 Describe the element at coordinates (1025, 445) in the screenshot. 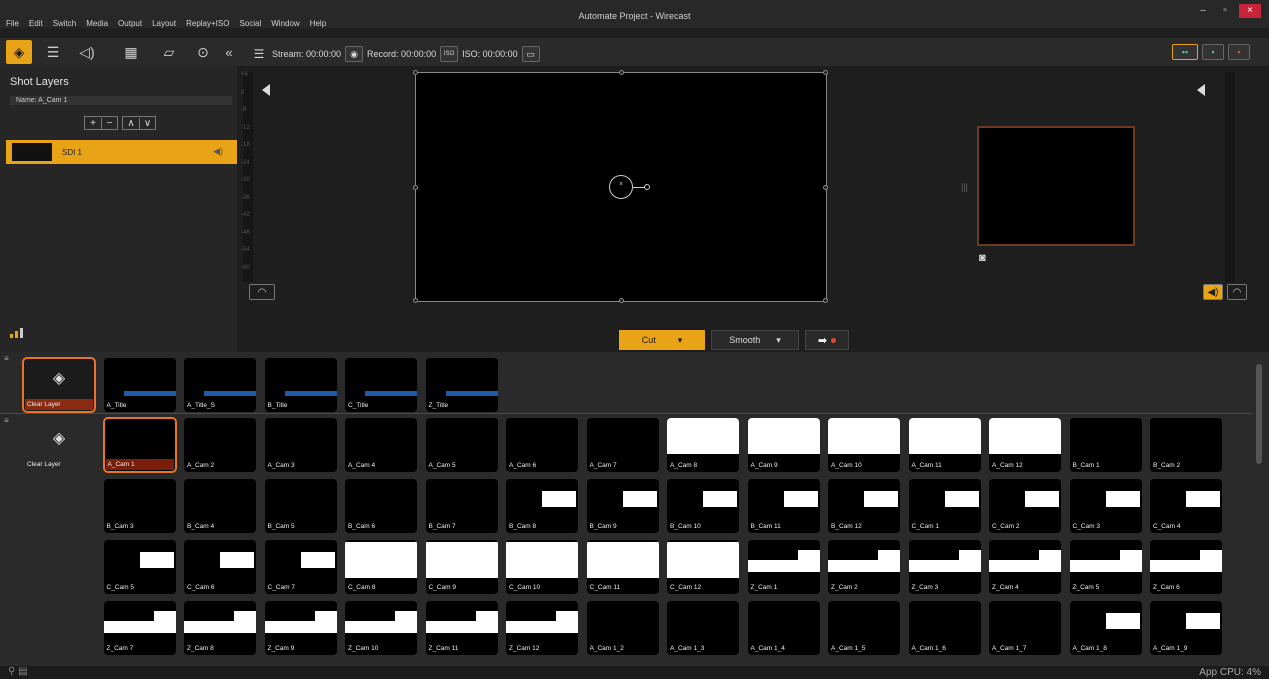

I see `shot-thumbnail: A_Cam 12` at that location.